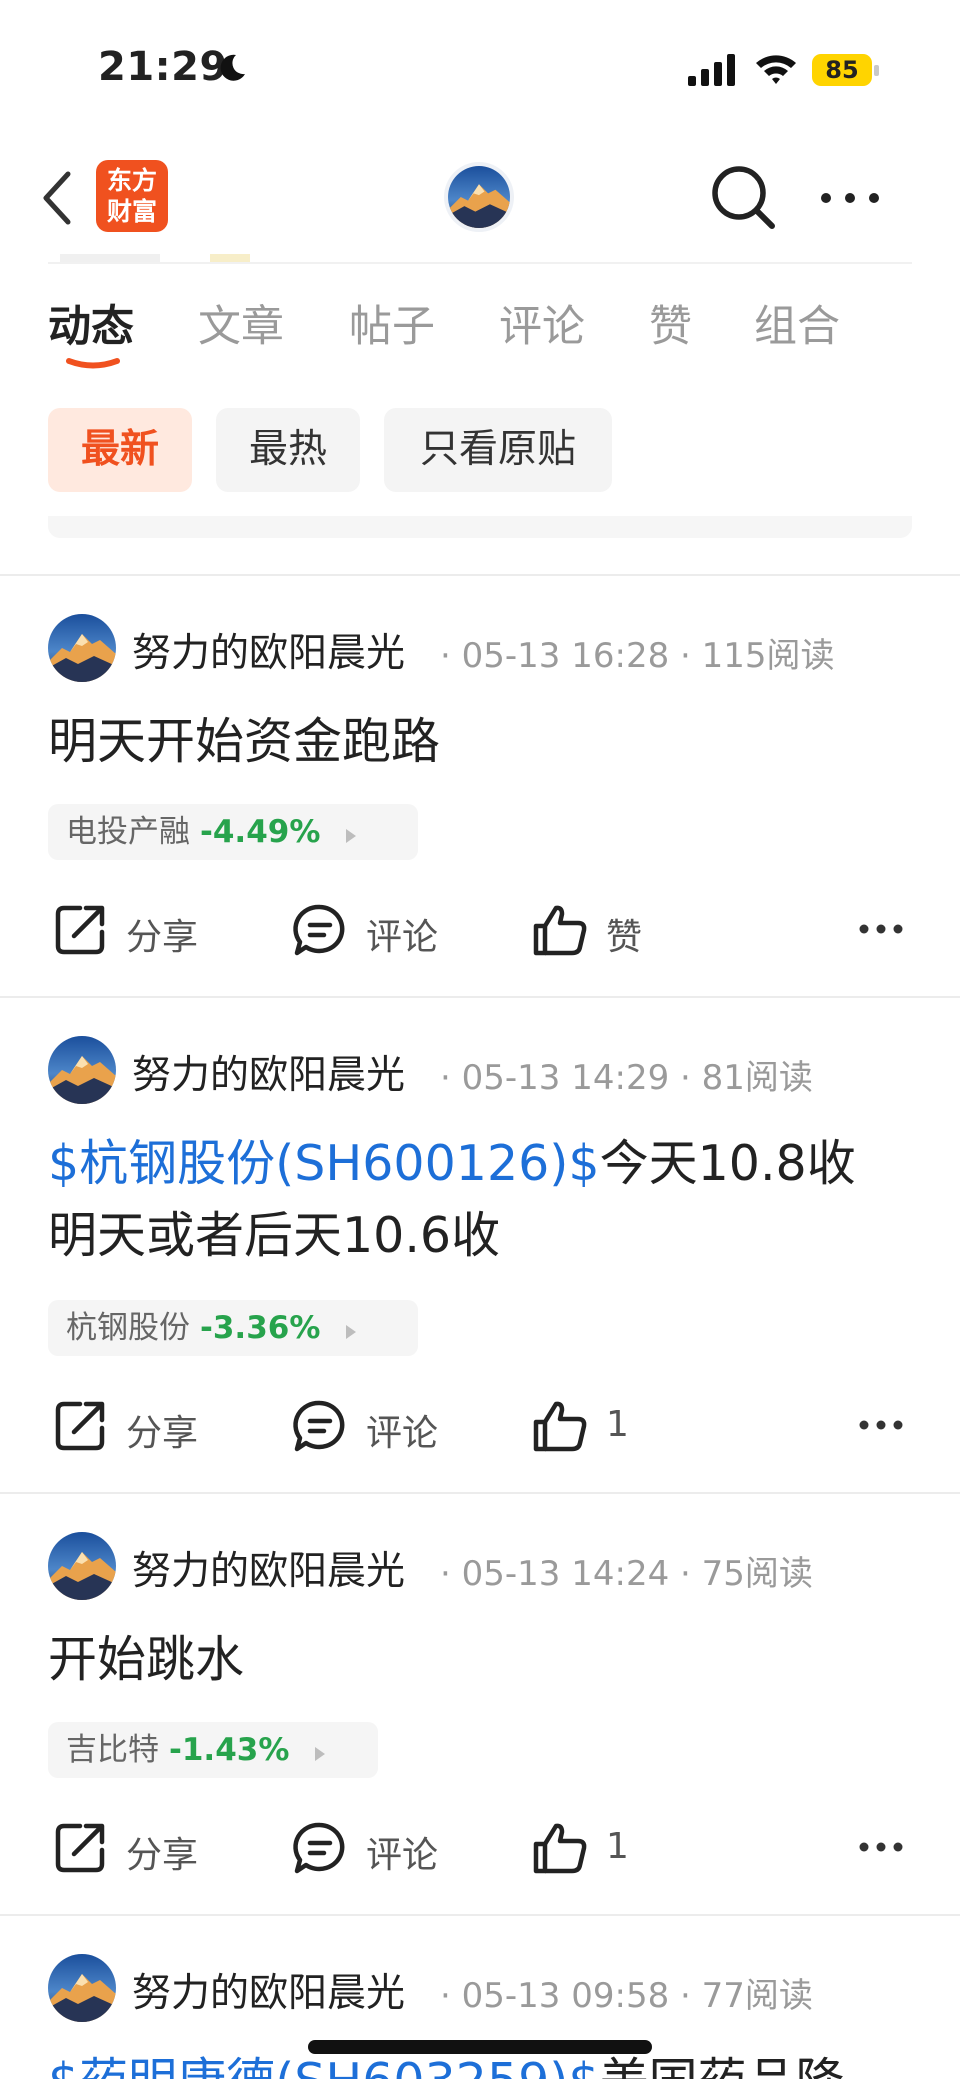 Image resolution: width=960 pixels, height=2079 pixels. What do you see at coordinates (260, 832) in the screenshot?
I see `stock-change: -4.49%` at bounding box center [260, 832].